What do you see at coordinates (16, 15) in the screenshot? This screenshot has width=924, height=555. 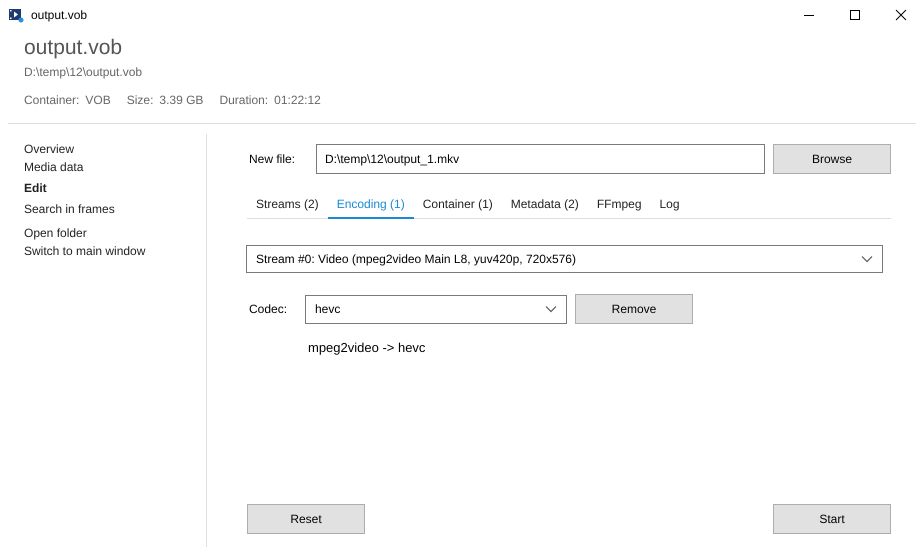 I see `app-icon` at bounding box center [16, 15].